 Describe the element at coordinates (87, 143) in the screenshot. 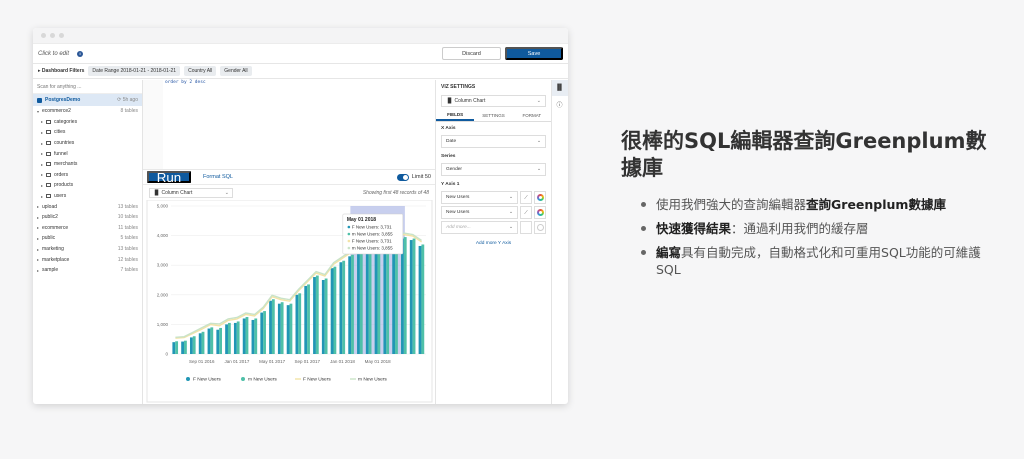

I see `table-item: ▸ countries` at that location.